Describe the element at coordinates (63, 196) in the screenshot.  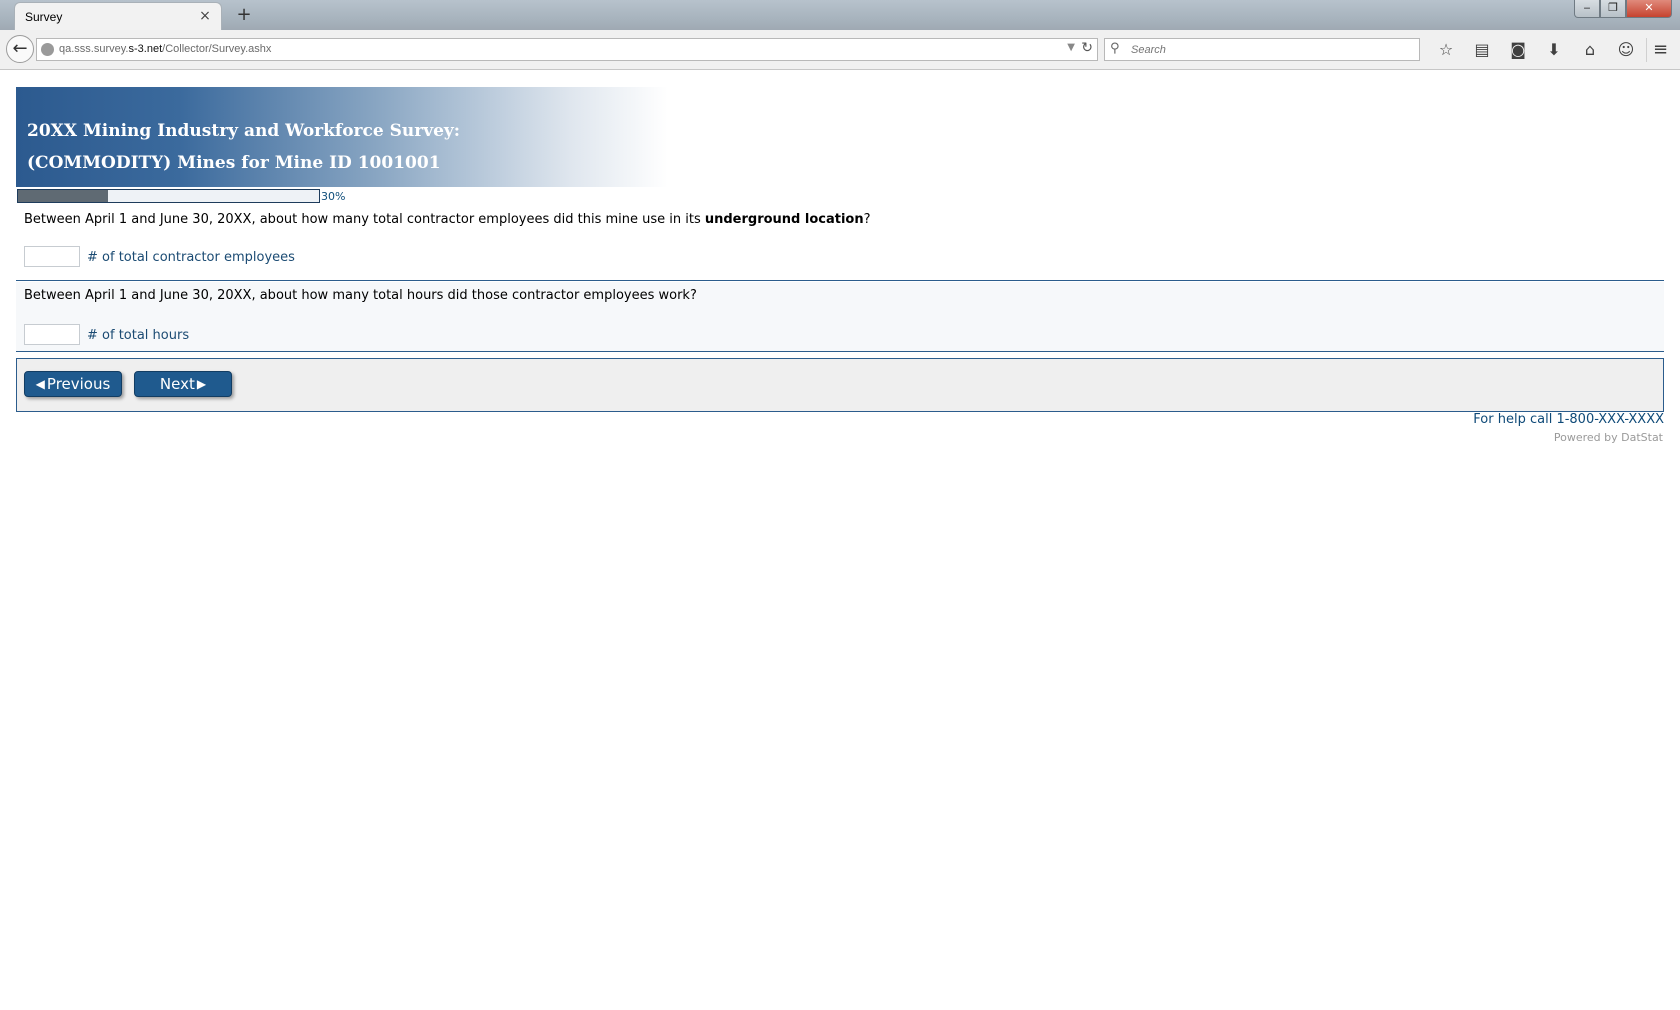
I see `progress-fill` at that location.